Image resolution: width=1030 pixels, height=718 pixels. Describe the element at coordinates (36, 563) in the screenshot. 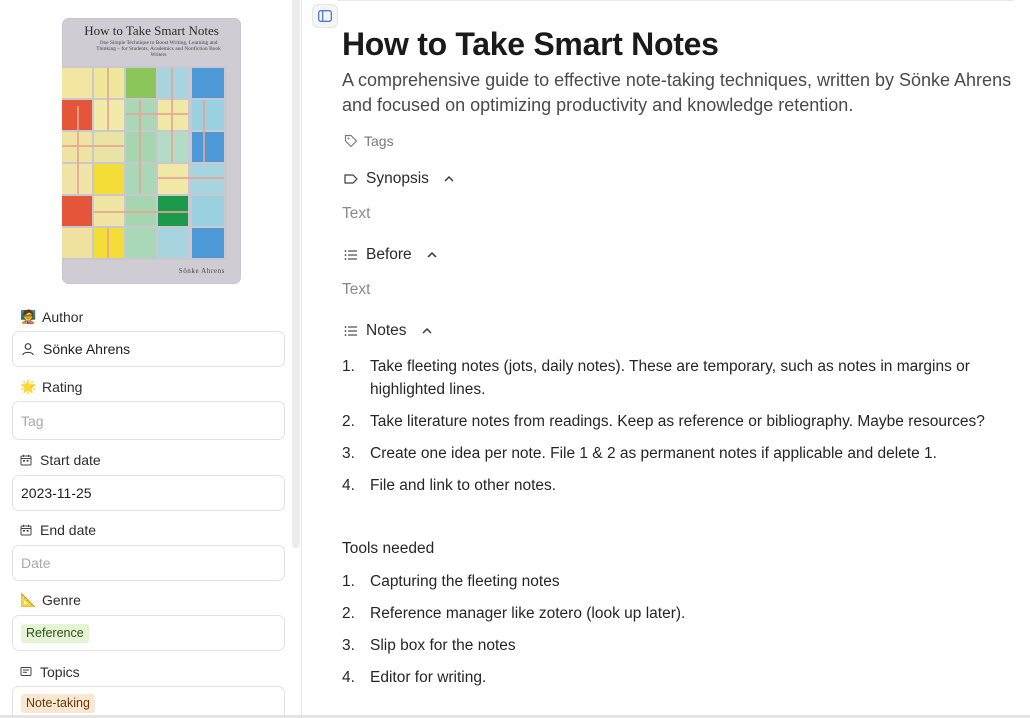

I see `end-date-placeholder: Date` at that location.